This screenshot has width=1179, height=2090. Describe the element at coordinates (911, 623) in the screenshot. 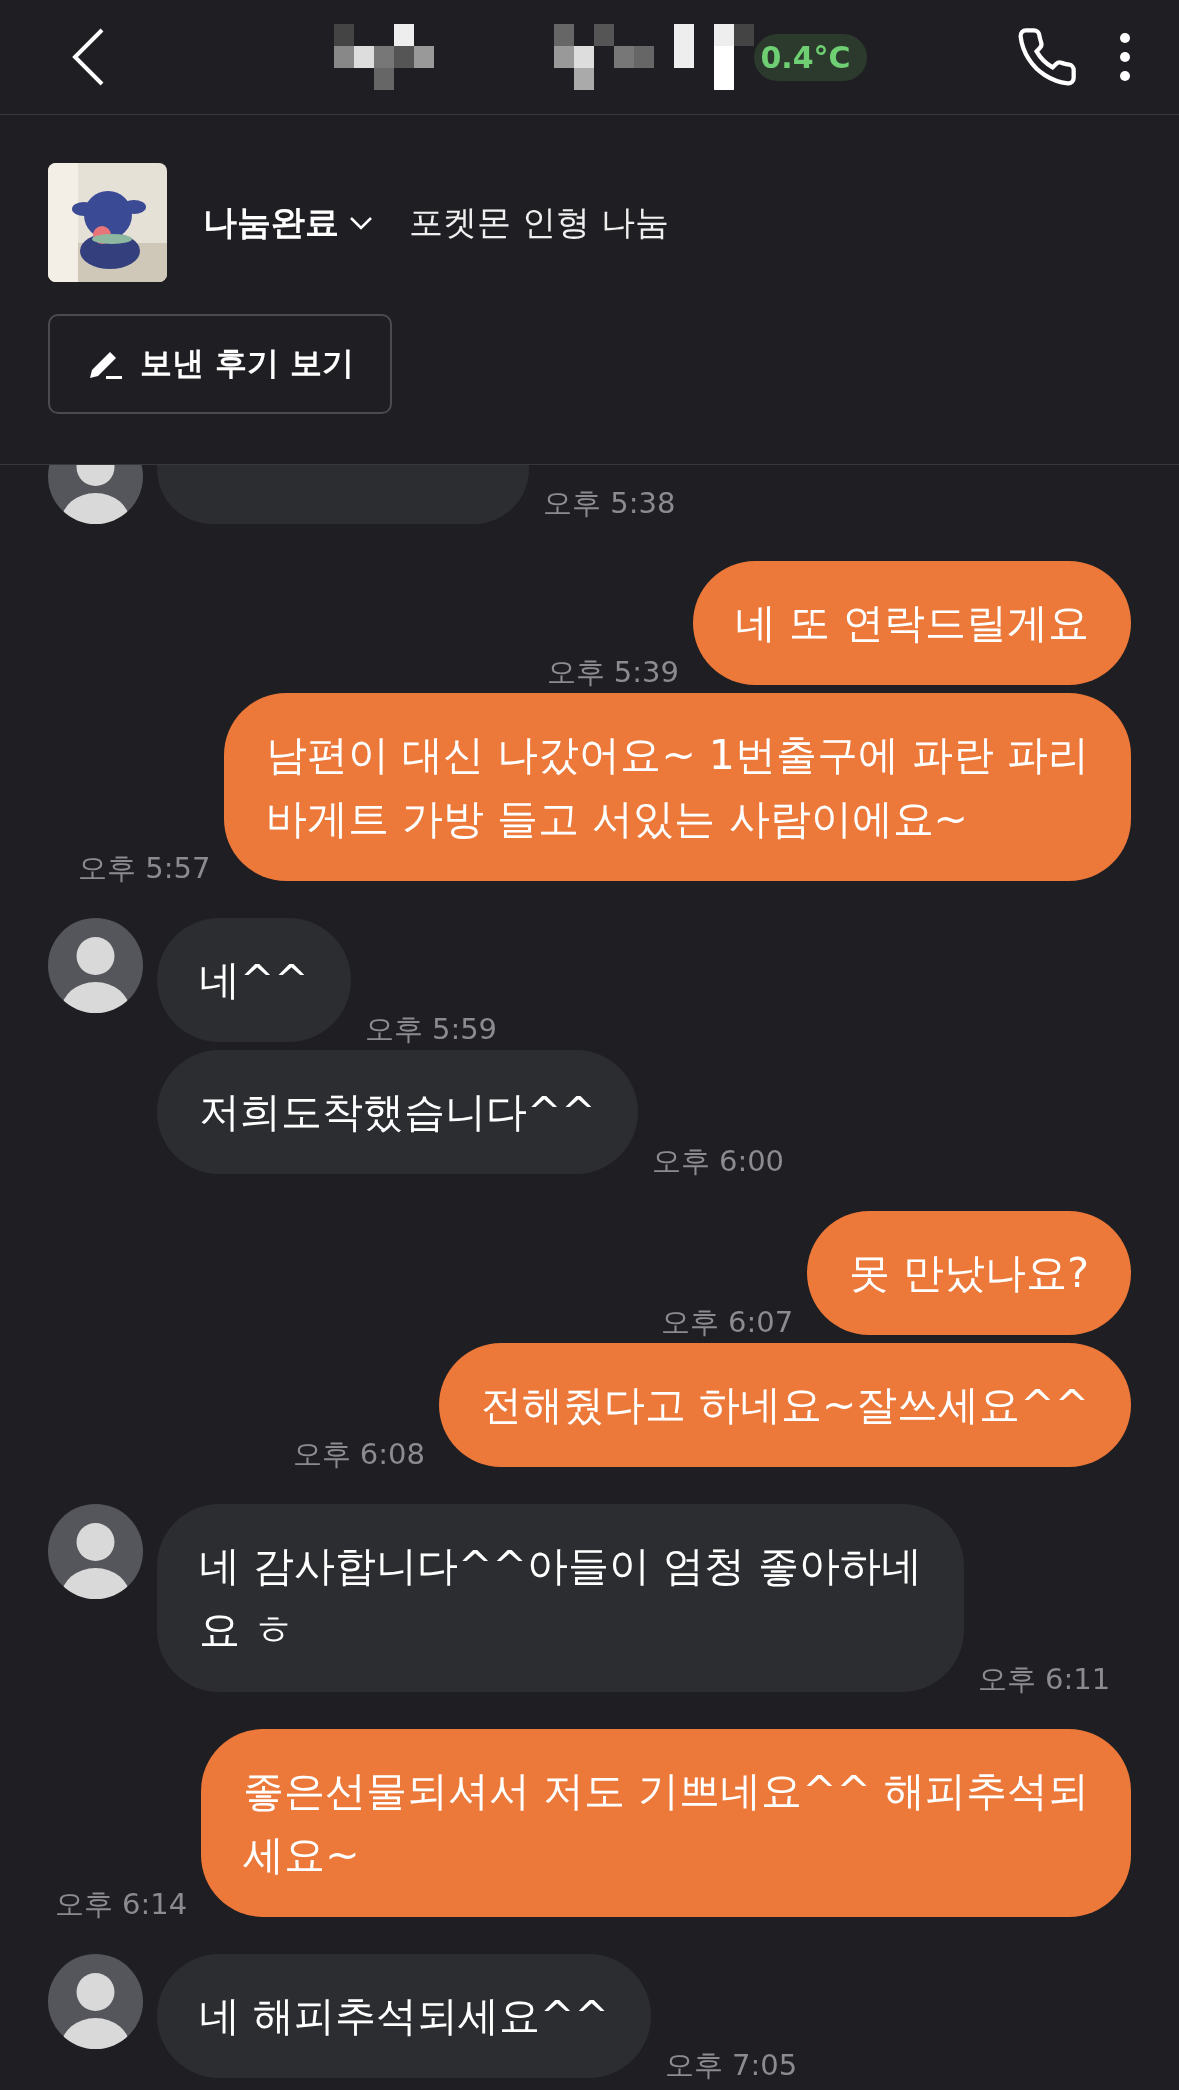

I see `message-bubble: 네 또 연락드릴게요` at that location.